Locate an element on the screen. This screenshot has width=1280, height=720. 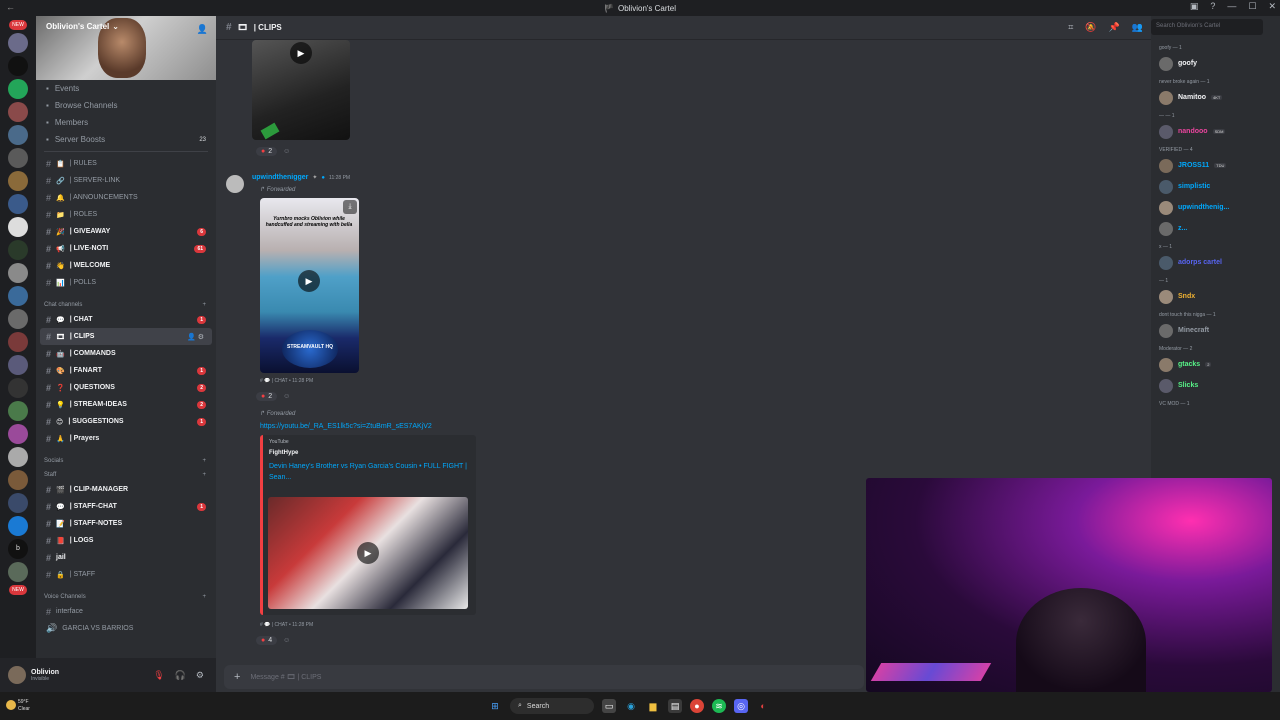
taskbar-search: ⌕ Search is located at coordinates (552, 706).